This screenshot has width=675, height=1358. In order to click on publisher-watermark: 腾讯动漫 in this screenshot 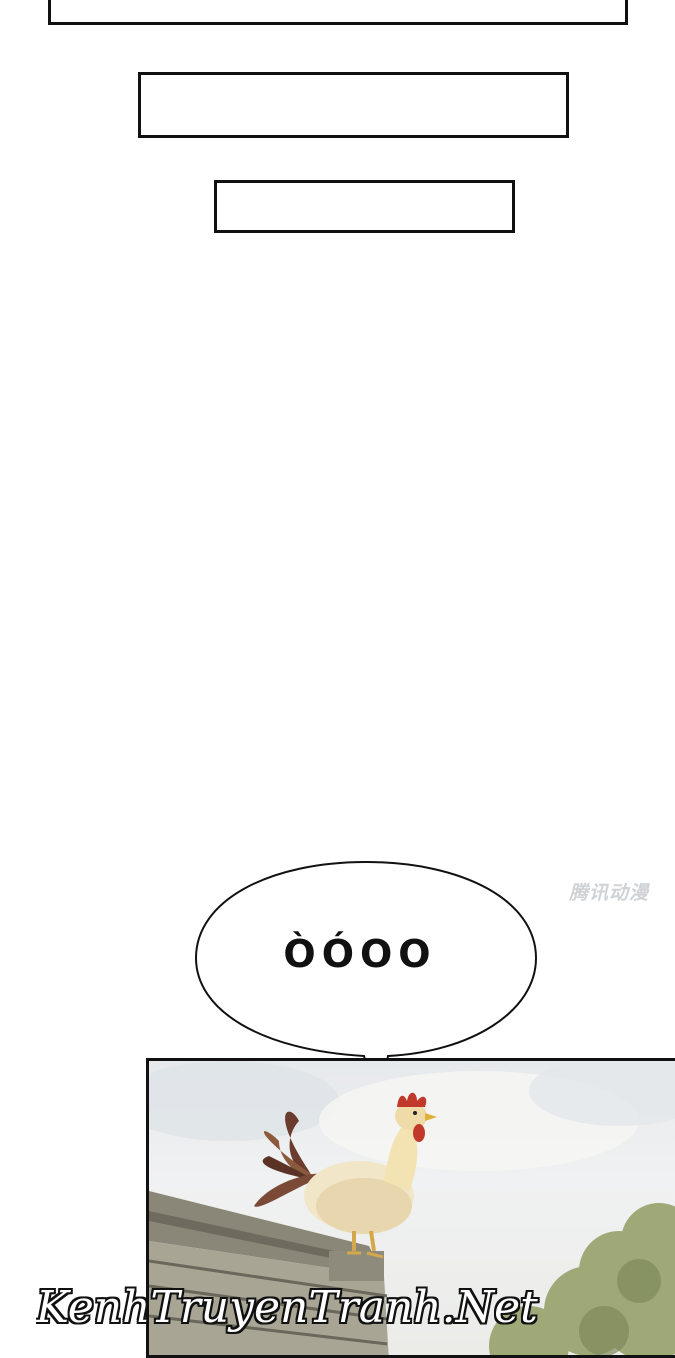, I will do `click(608, 893)`.